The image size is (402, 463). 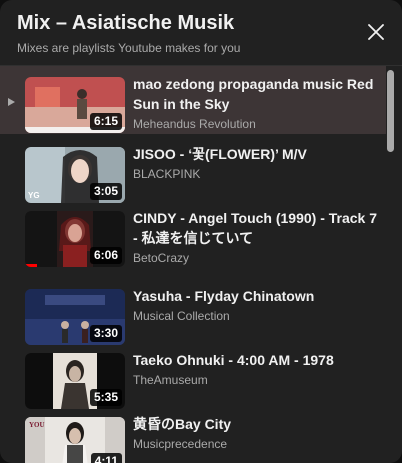 I want to click on channel-name: BetoCrazy, so click(x=161, y=258).